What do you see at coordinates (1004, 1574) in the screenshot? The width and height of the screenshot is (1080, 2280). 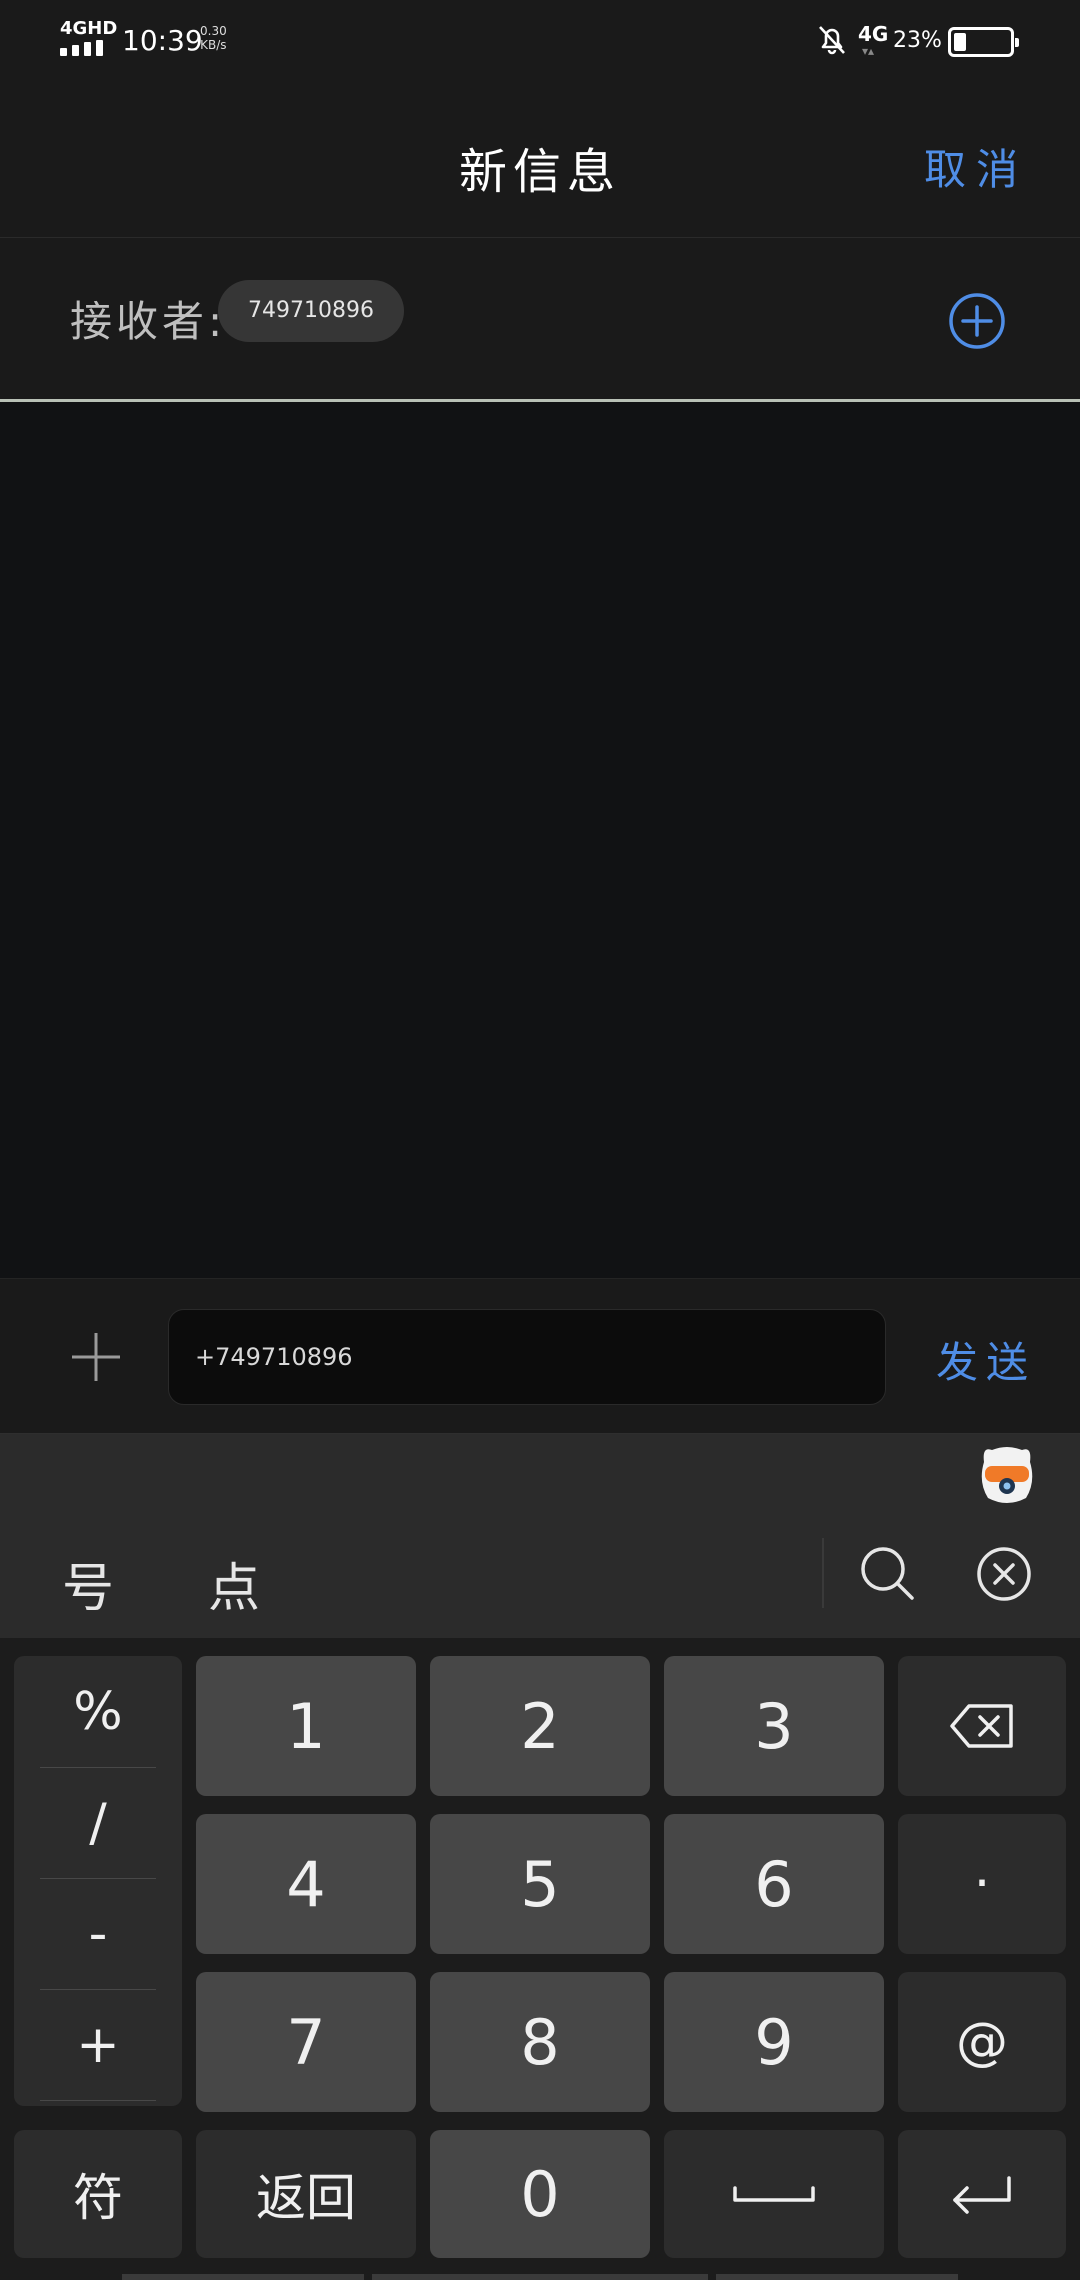 I see `close-keyboard-icon` at bounding box center [1004, 1574].